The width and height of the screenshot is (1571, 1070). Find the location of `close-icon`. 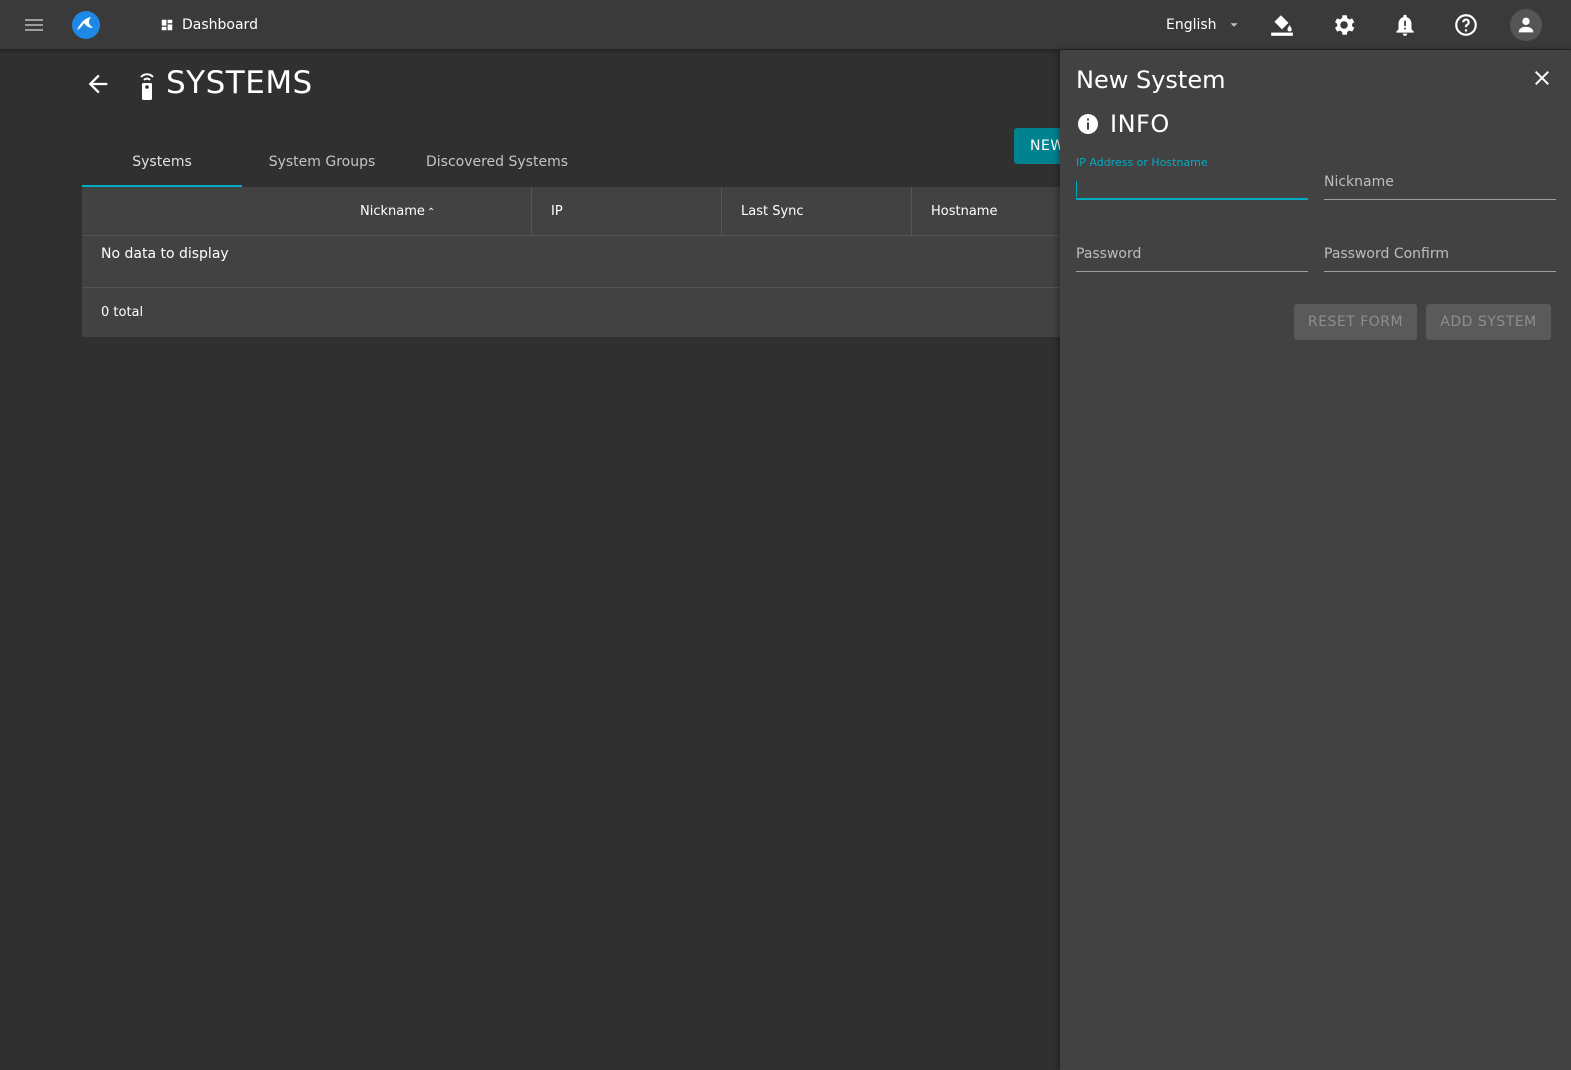

close-icon is located at coordinates (1542, 78).